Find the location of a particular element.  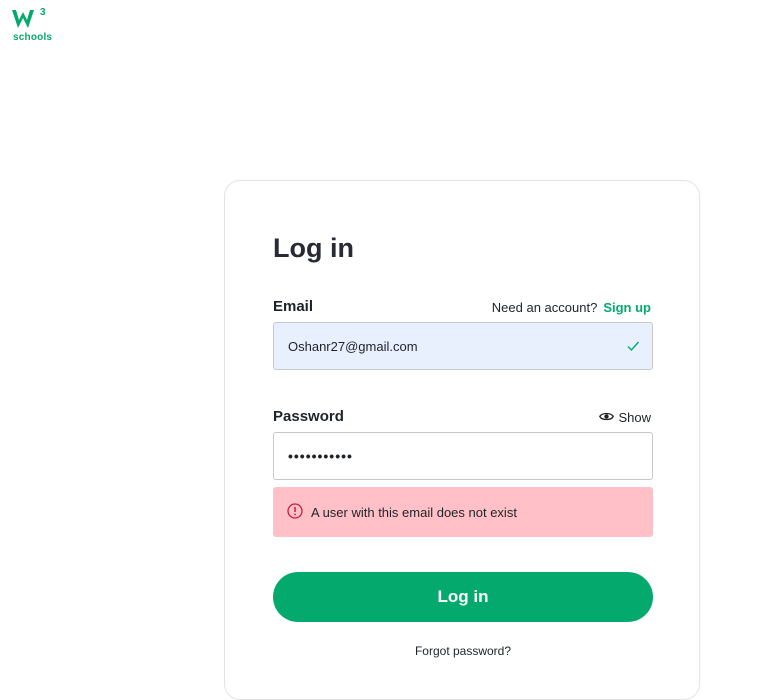

check-icon is located at coordinates (633, 347).